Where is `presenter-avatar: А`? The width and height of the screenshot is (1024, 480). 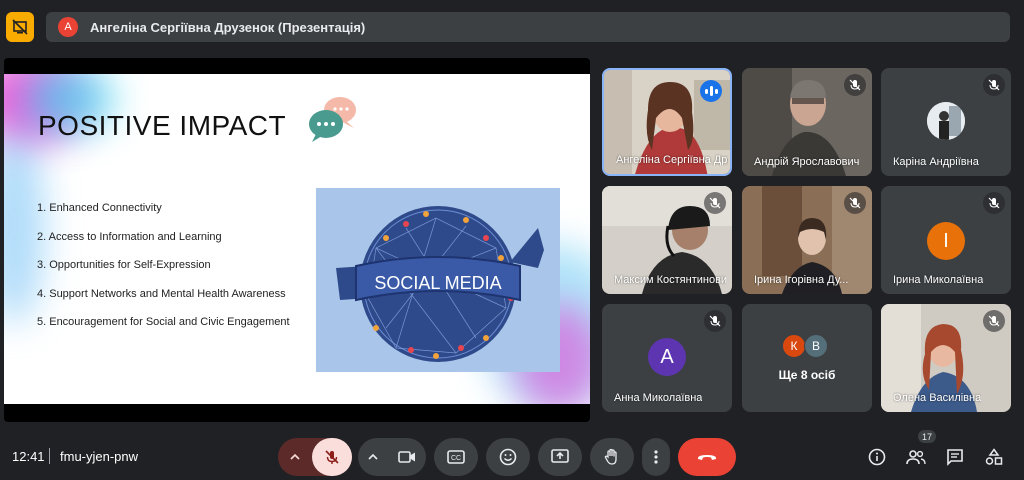 presenter-avatar: А is located at coordinates (68, 27).